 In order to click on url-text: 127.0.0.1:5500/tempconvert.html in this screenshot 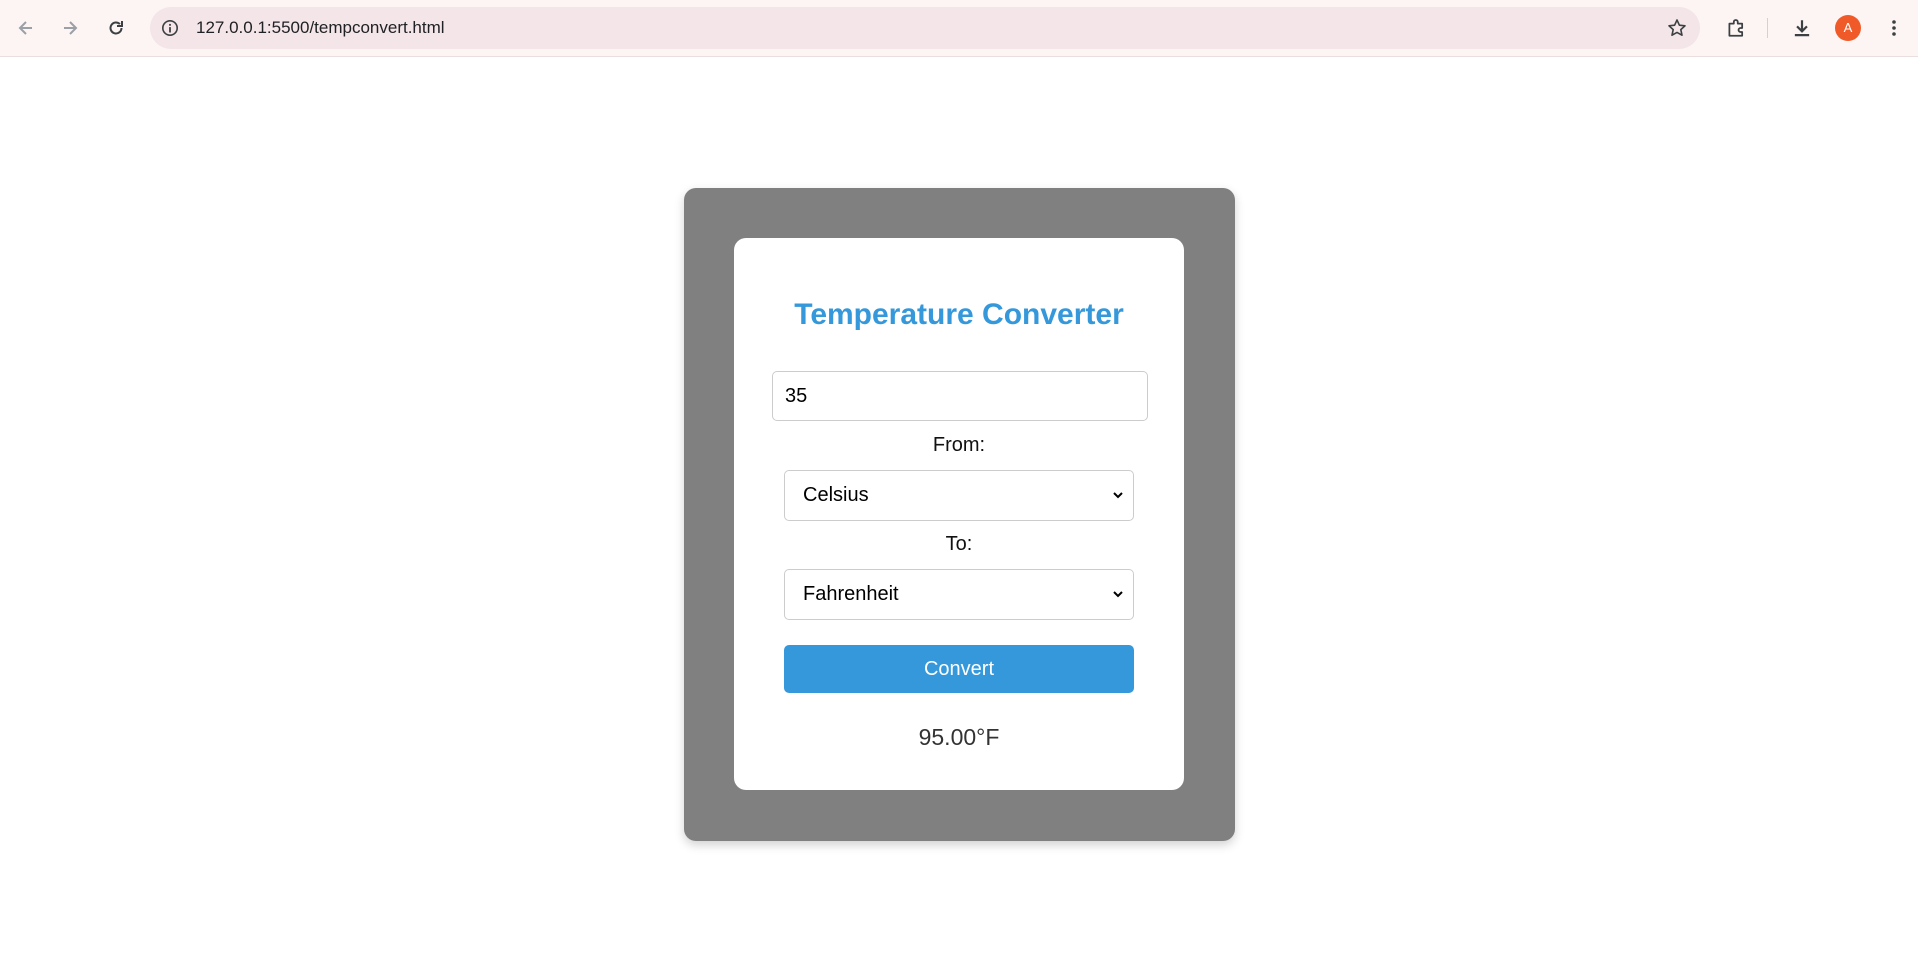, I will do `click(320, 28)`.